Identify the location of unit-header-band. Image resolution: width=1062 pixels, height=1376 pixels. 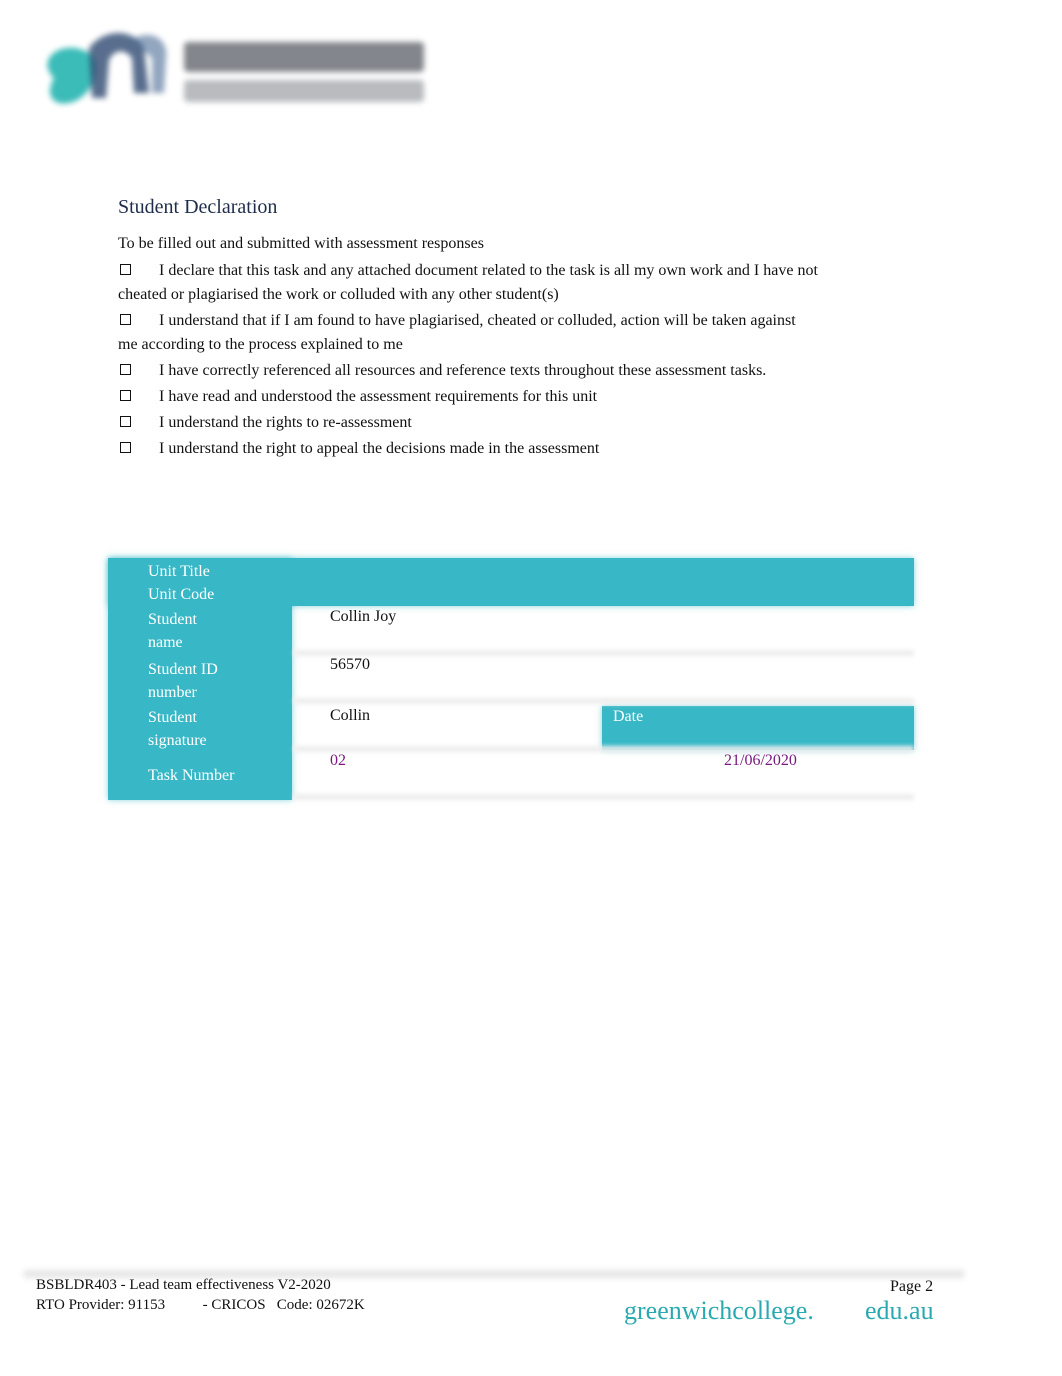
(511, 582).